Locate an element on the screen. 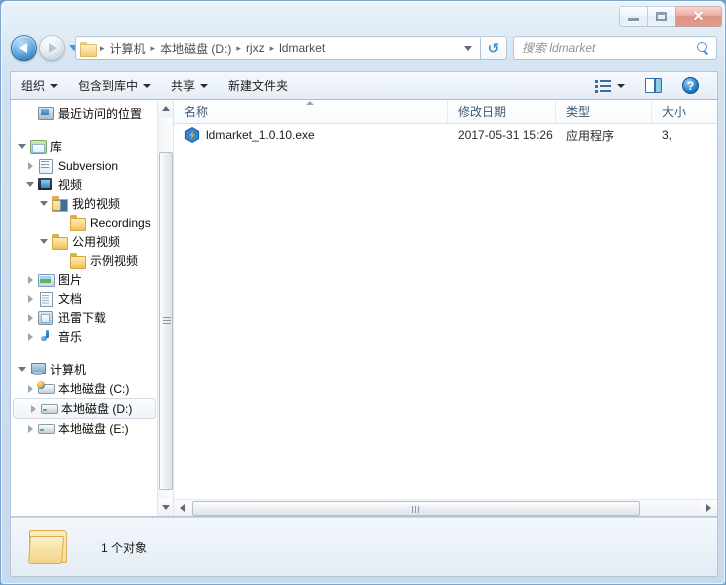 The width and height of the screenshot is (726, 585). tree-item-label: 图片 is located at coordinates (70, 280).